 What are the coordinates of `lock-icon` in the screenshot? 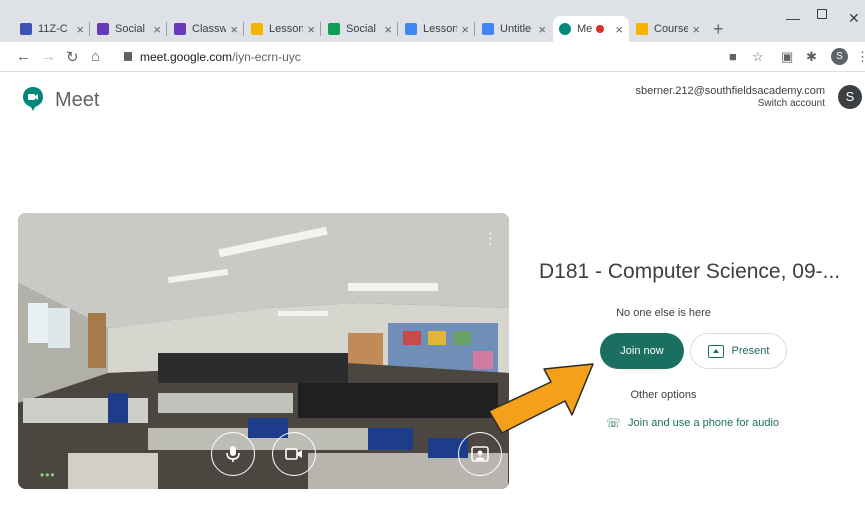 It's located at (128, 56).